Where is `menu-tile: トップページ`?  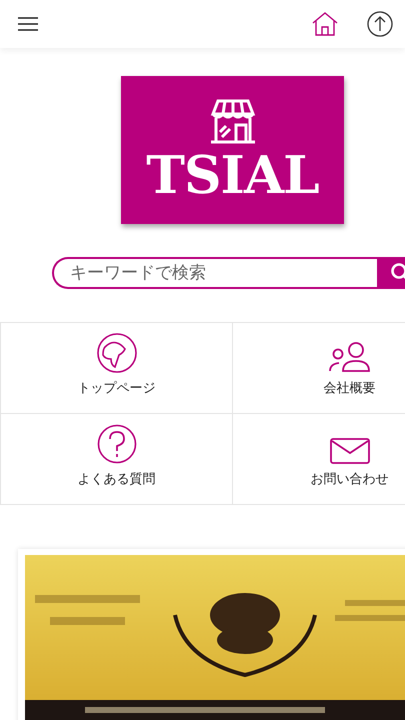
menu-tile: トップページ is located at coordinates (117, 368).